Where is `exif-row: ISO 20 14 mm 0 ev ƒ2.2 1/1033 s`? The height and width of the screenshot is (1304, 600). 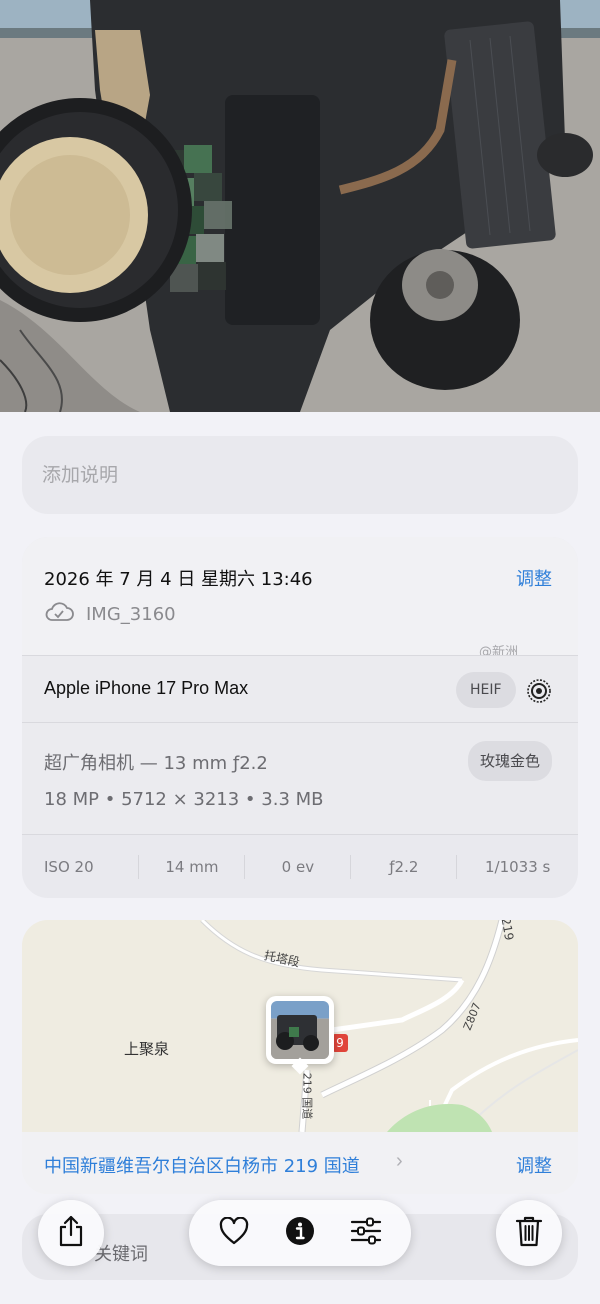 exif-row: ISO 20 14 mm 0 ev ƒ2.2 1/1033 s is located at coordinates (300, 866).